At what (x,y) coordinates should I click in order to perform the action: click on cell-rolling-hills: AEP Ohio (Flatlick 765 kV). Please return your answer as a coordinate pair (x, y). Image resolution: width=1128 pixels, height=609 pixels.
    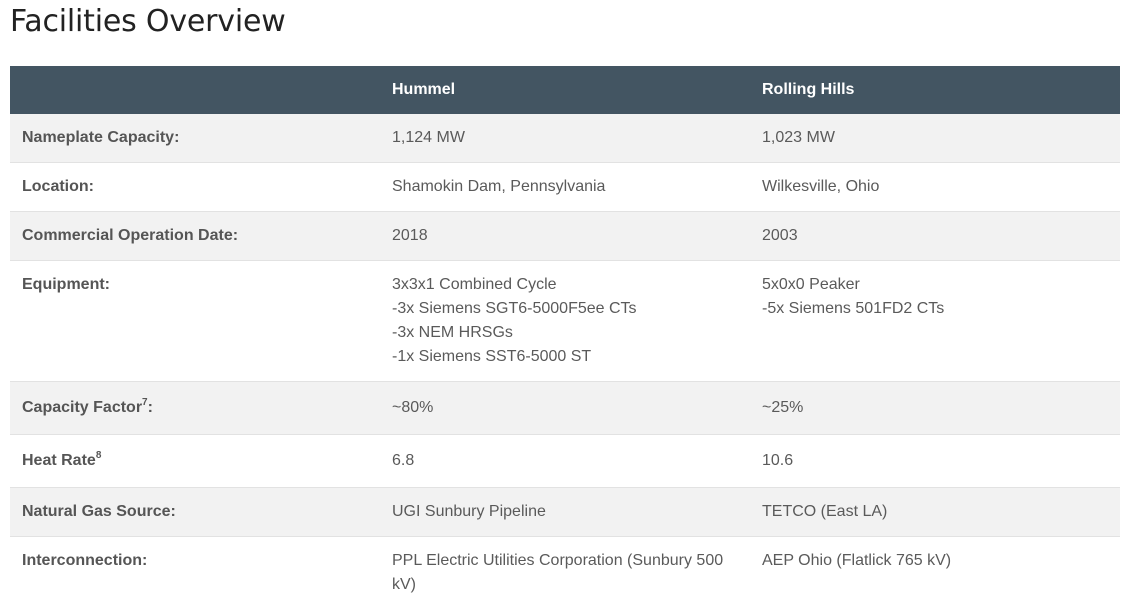
    Looking at the image, I should click on (935, 573).